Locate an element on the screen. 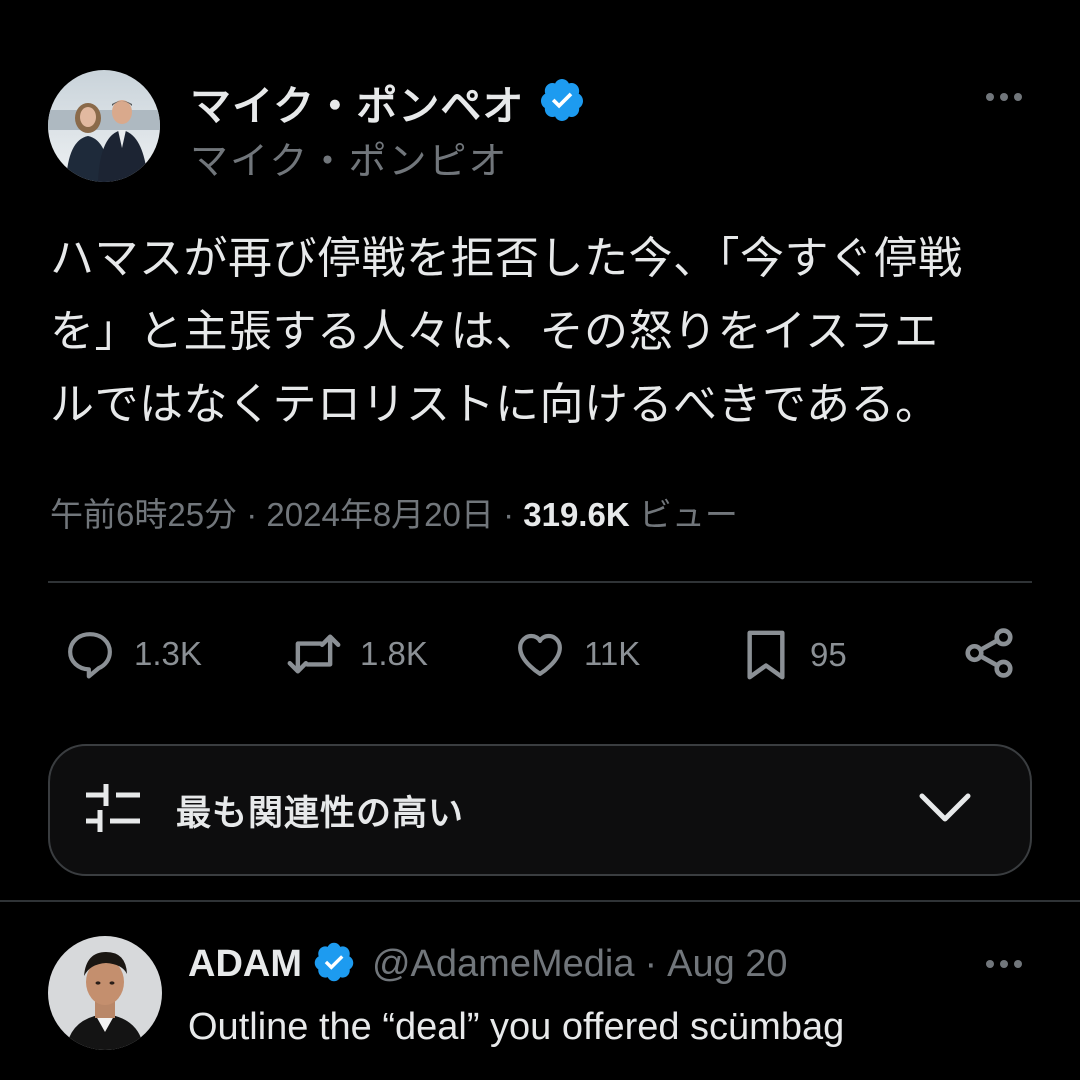 This screenshot has height=1080, width=1080. reply-handle: @AdameMedia is located at coordinates (503, 964).